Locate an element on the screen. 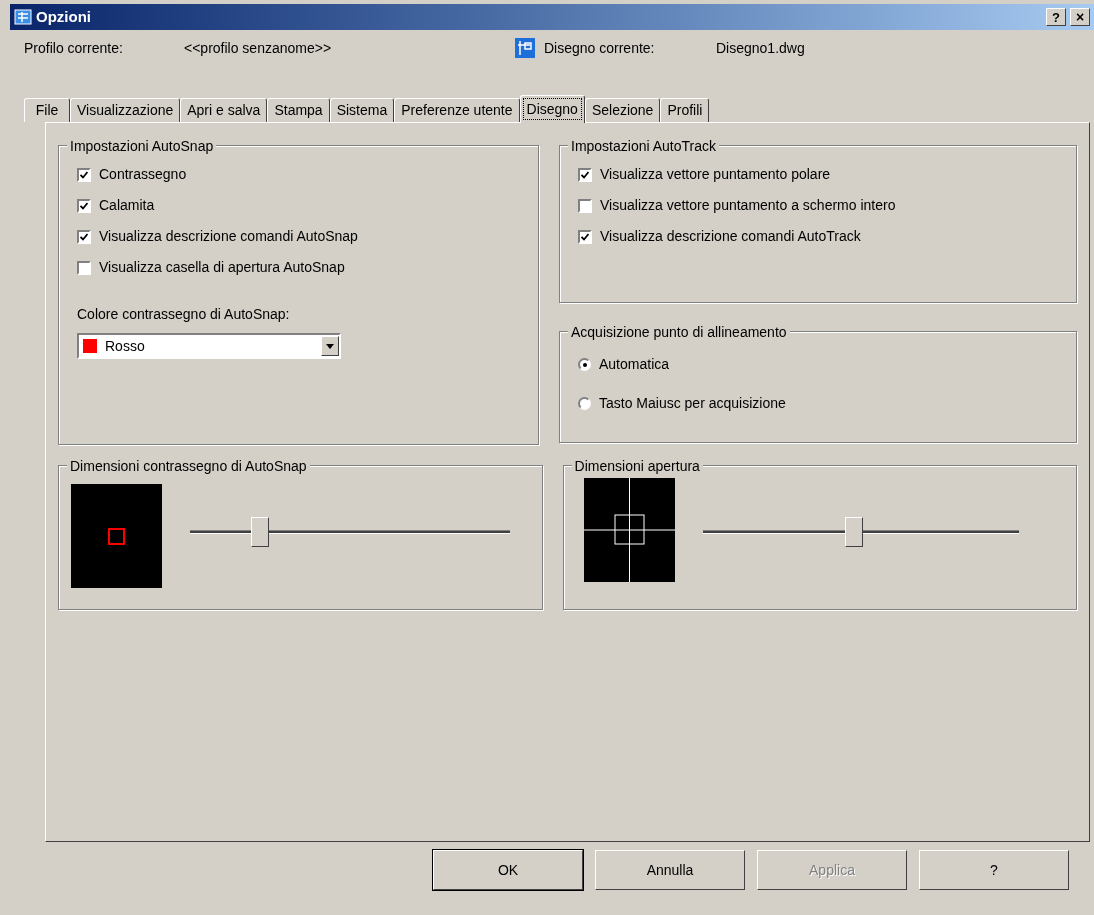  profile-value: <<profilo senzanome>> is located at coordinates (258, 48).